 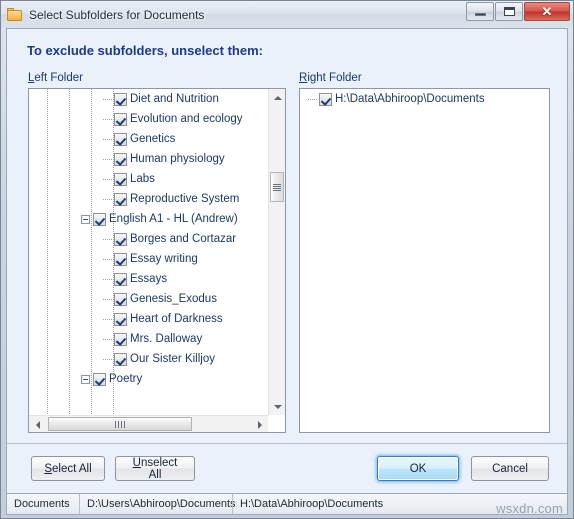 I want to click on scroll-up-button, so click(x=277, y=97).